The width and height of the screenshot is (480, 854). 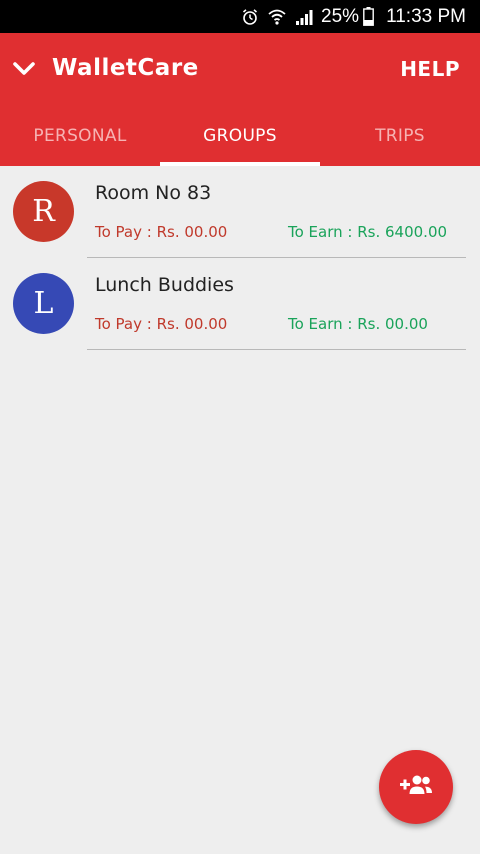 I want to click on add-group-button, so click(x=416, y=787).